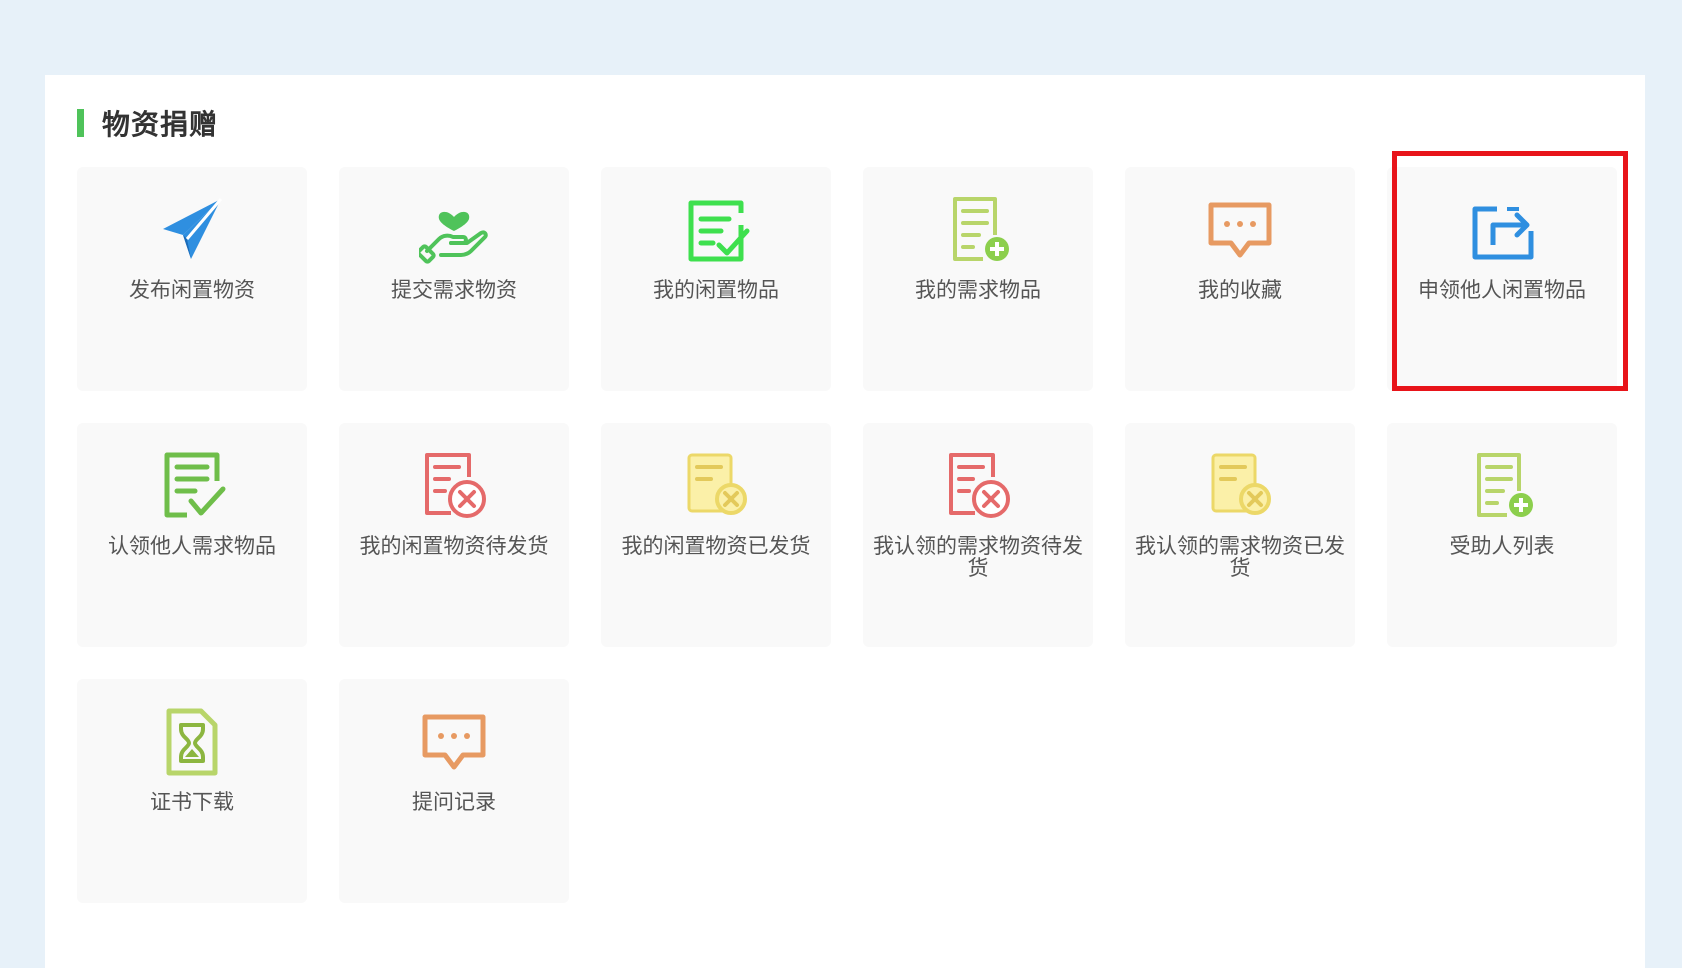 This screenshot has width=1682, height=968. I want to click on card-label: 发布闲置物资, so click(192, 290).